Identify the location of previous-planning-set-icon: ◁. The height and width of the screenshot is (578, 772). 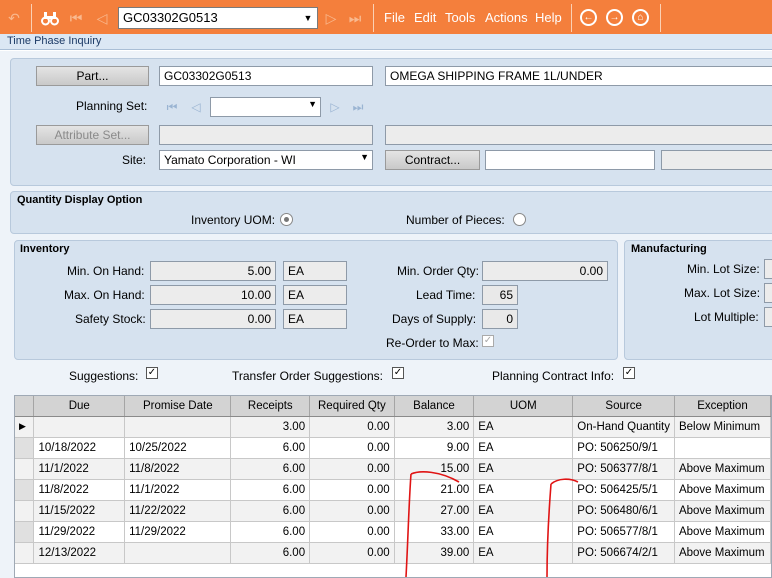
(196, 107).